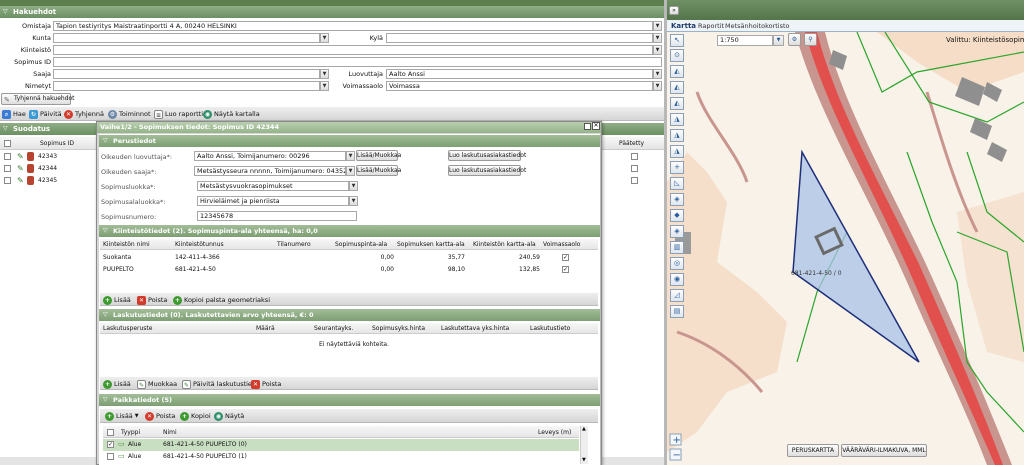  Describe the element at coordinates (349, 141) in the screenshot. I see `basic-info-header: Perustiedot` at that location.